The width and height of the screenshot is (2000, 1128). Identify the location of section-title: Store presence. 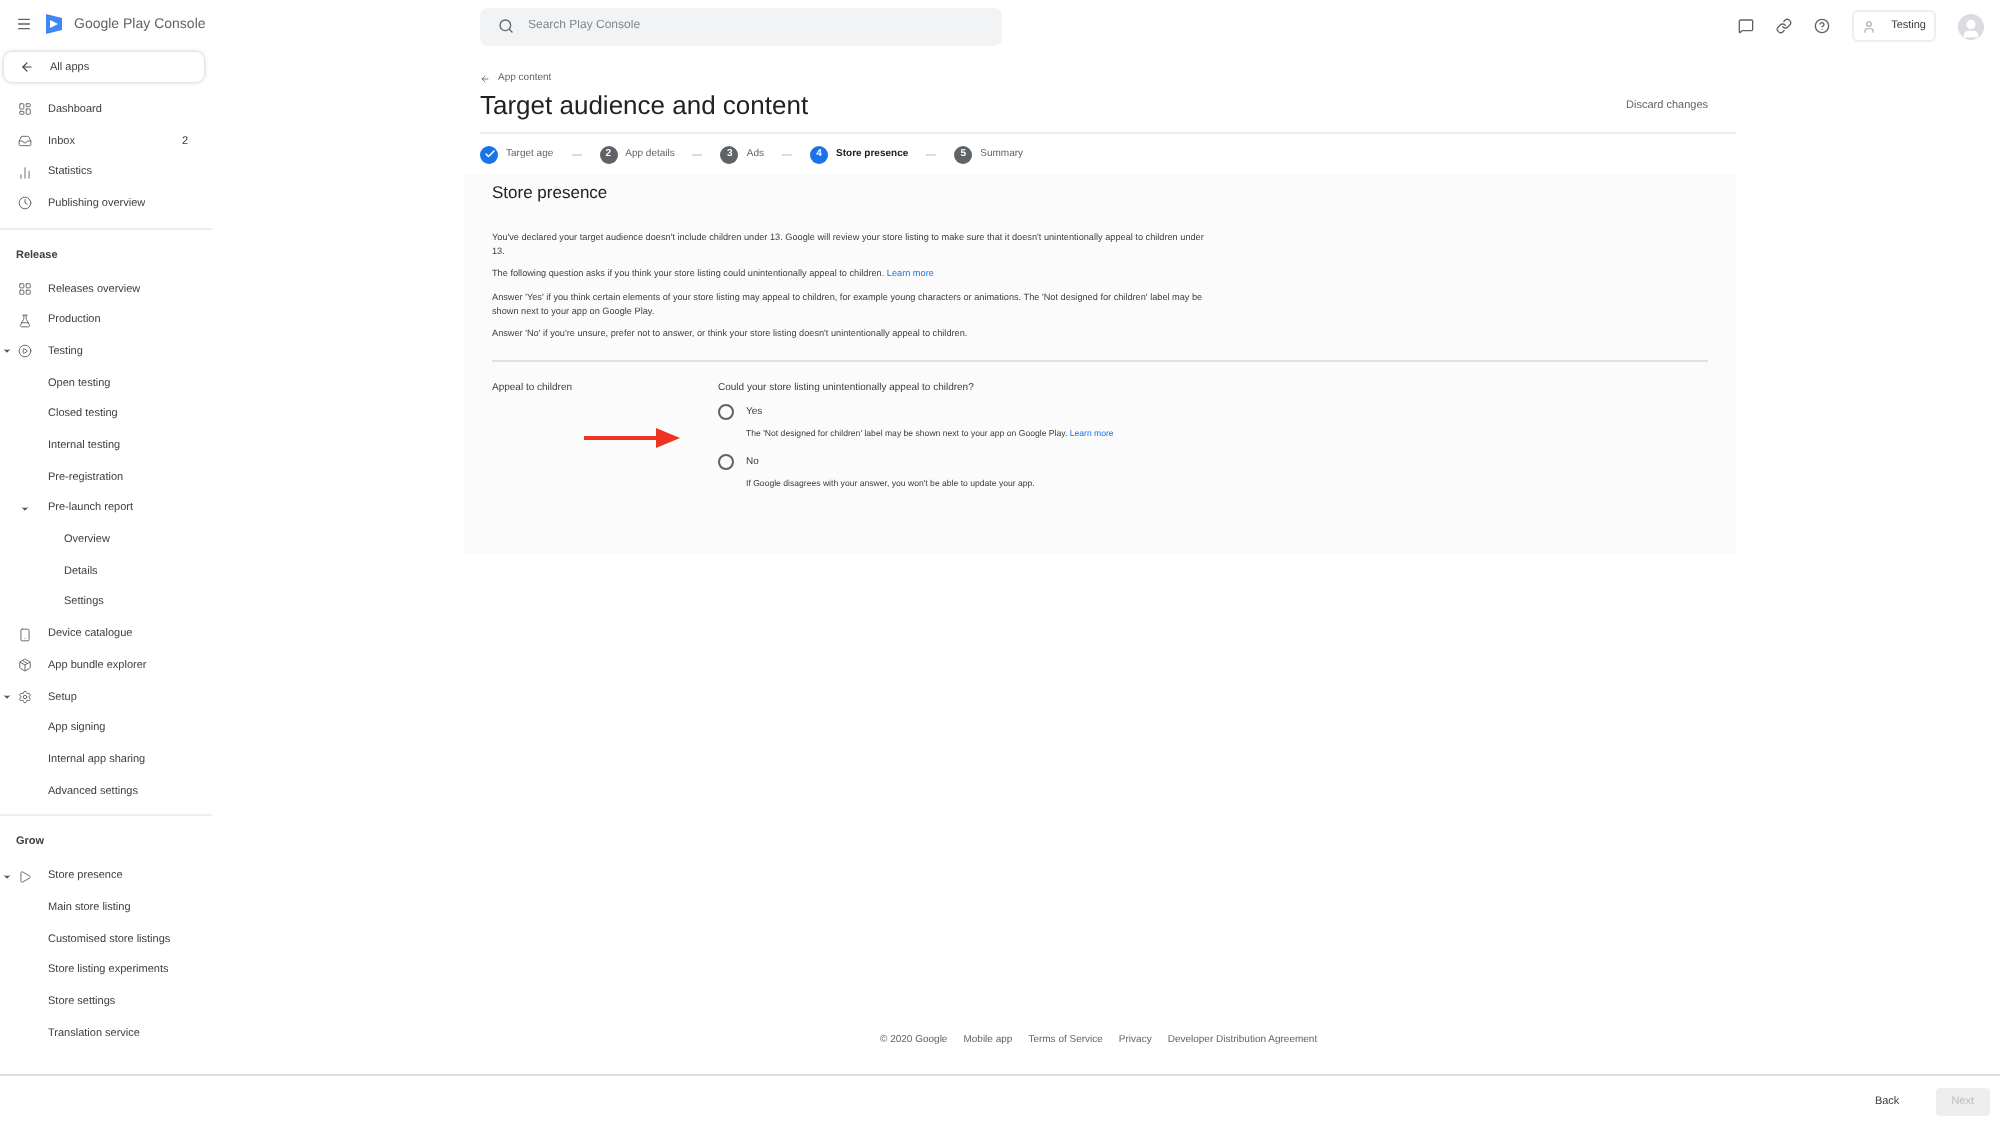
(551, 192).